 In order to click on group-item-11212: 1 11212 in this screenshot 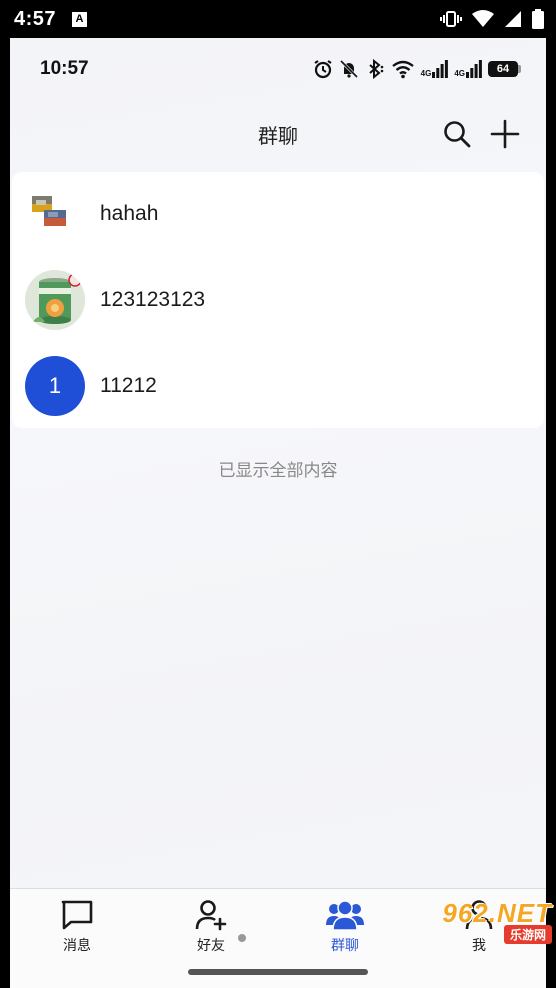, I will do `click(278, 386)`.